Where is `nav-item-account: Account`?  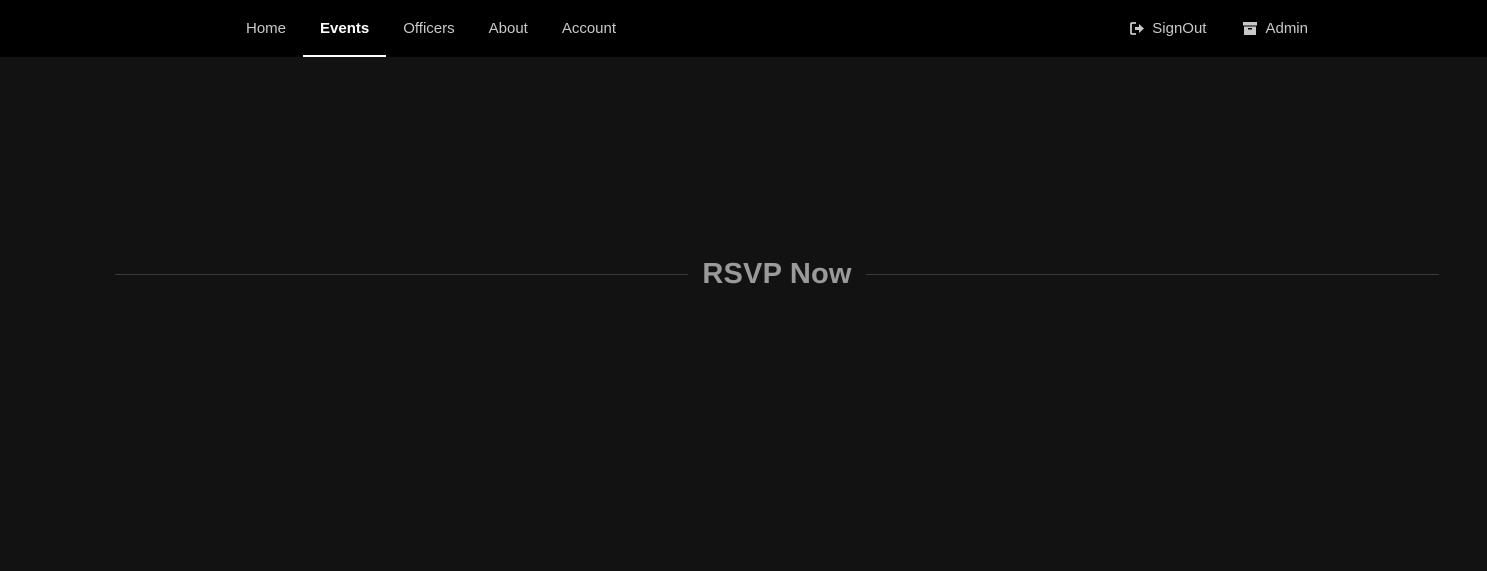 nav-item-account: Account is located at coordinates (589, 28).